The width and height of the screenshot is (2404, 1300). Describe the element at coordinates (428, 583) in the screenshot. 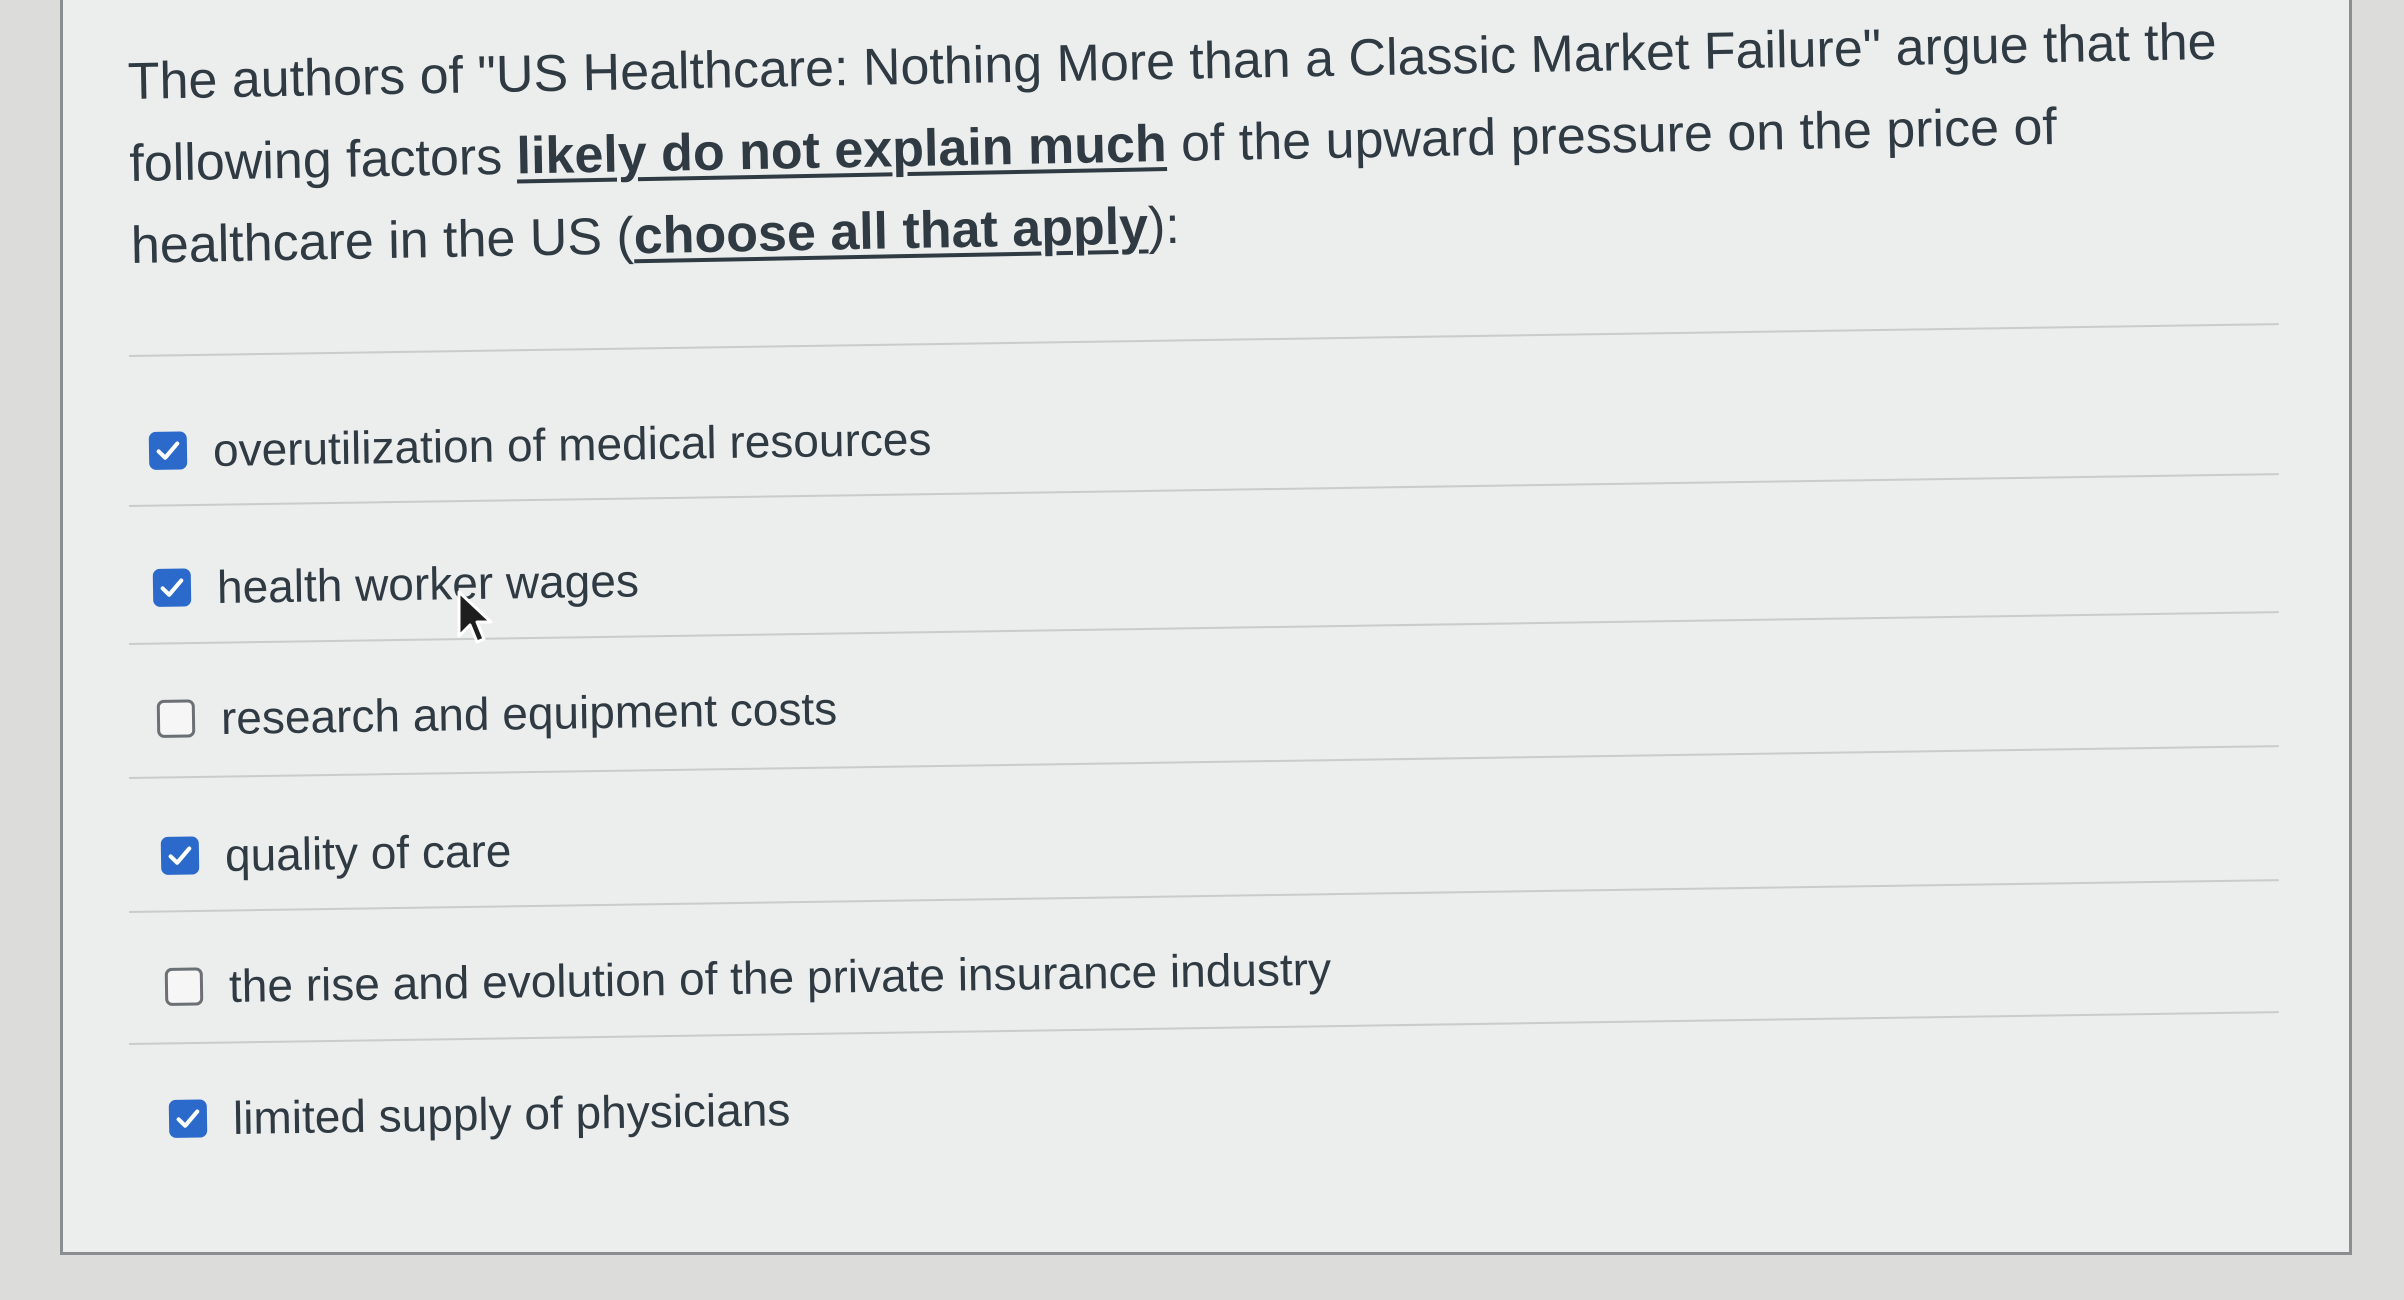

I see `answer-label: health worker wages` at that location.